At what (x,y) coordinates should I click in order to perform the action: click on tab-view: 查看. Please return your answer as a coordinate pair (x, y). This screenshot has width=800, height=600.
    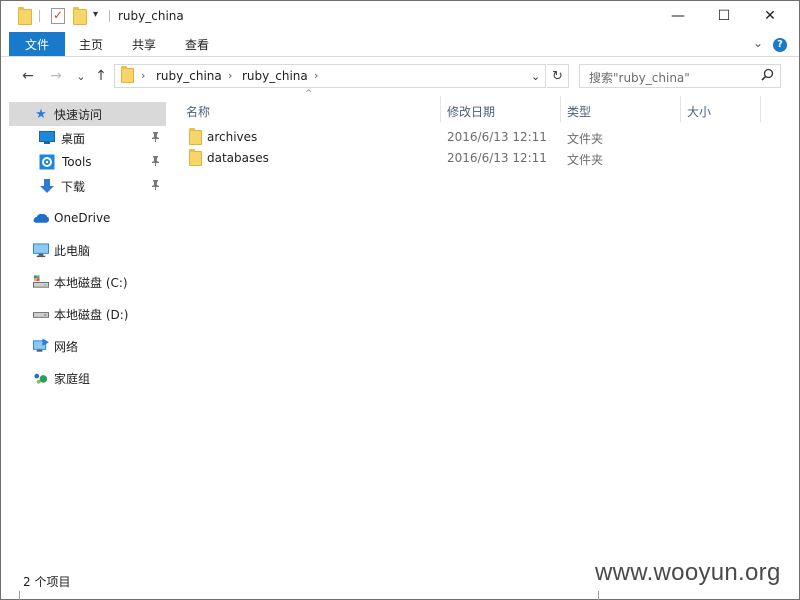
    Looking at the image, I should click on (197, 44).